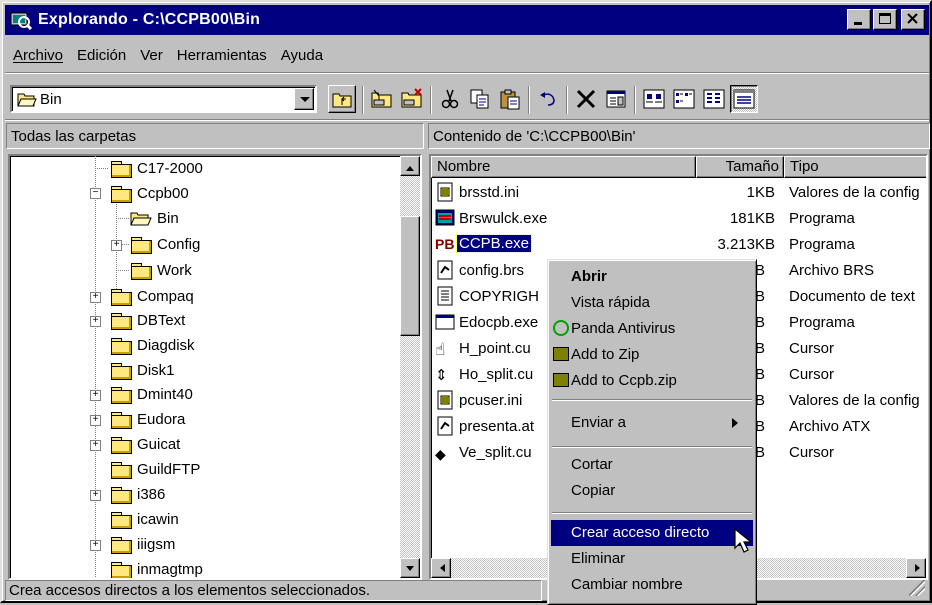  I want to click on tree-item: DBText, so click(147, 320).